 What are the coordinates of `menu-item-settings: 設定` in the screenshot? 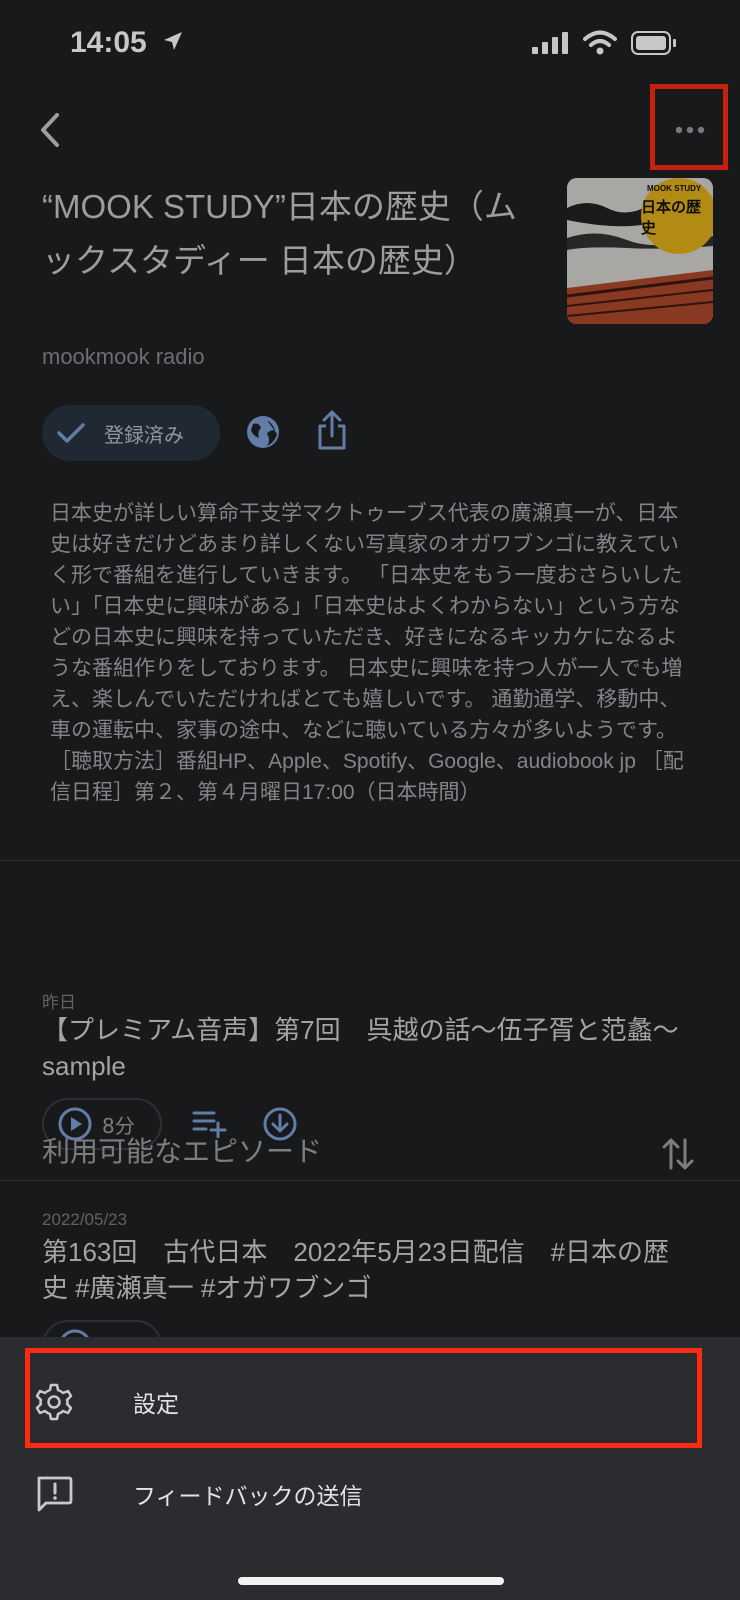 It's located at (370, 1402).